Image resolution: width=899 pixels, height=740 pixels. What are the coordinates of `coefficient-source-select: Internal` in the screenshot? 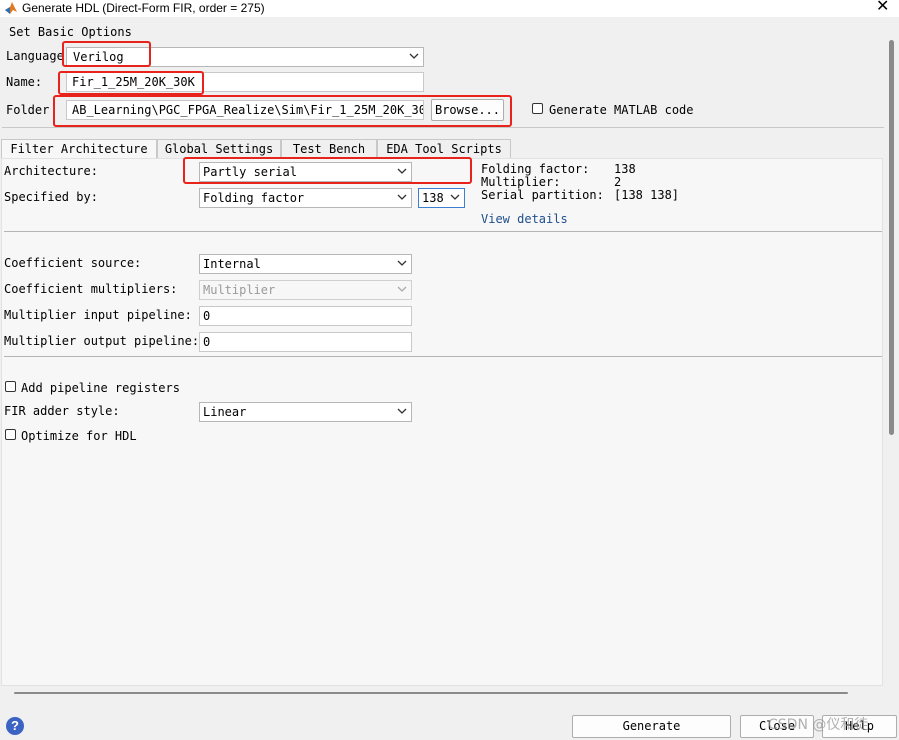 It's located at (305, 264).